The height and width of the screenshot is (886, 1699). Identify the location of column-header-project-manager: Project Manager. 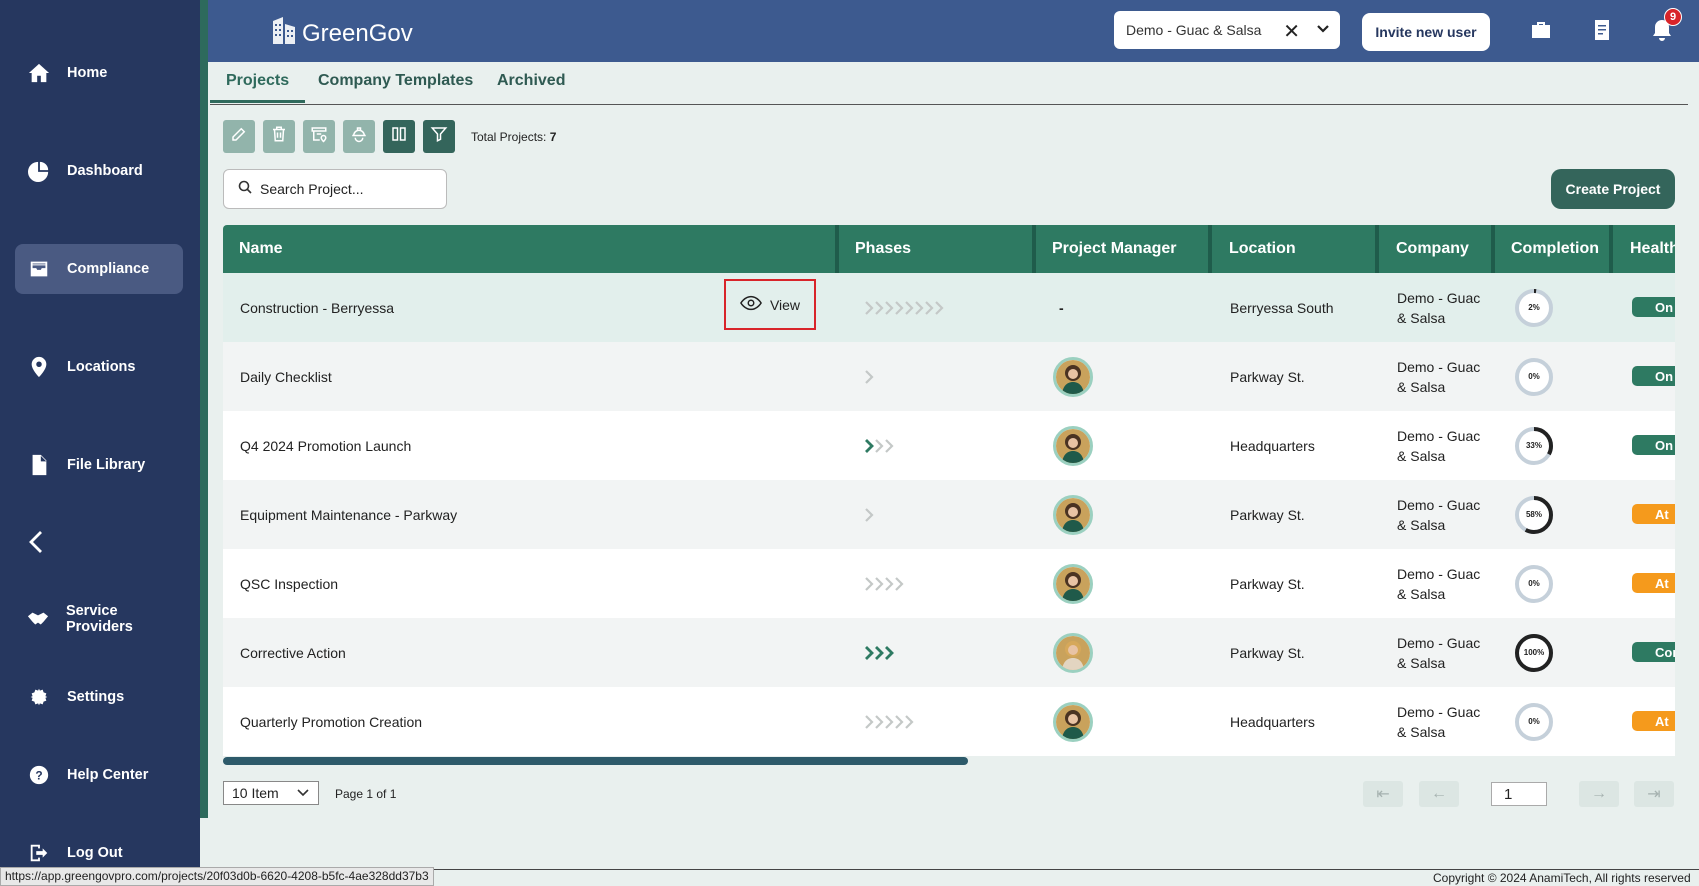
(1106, 249).